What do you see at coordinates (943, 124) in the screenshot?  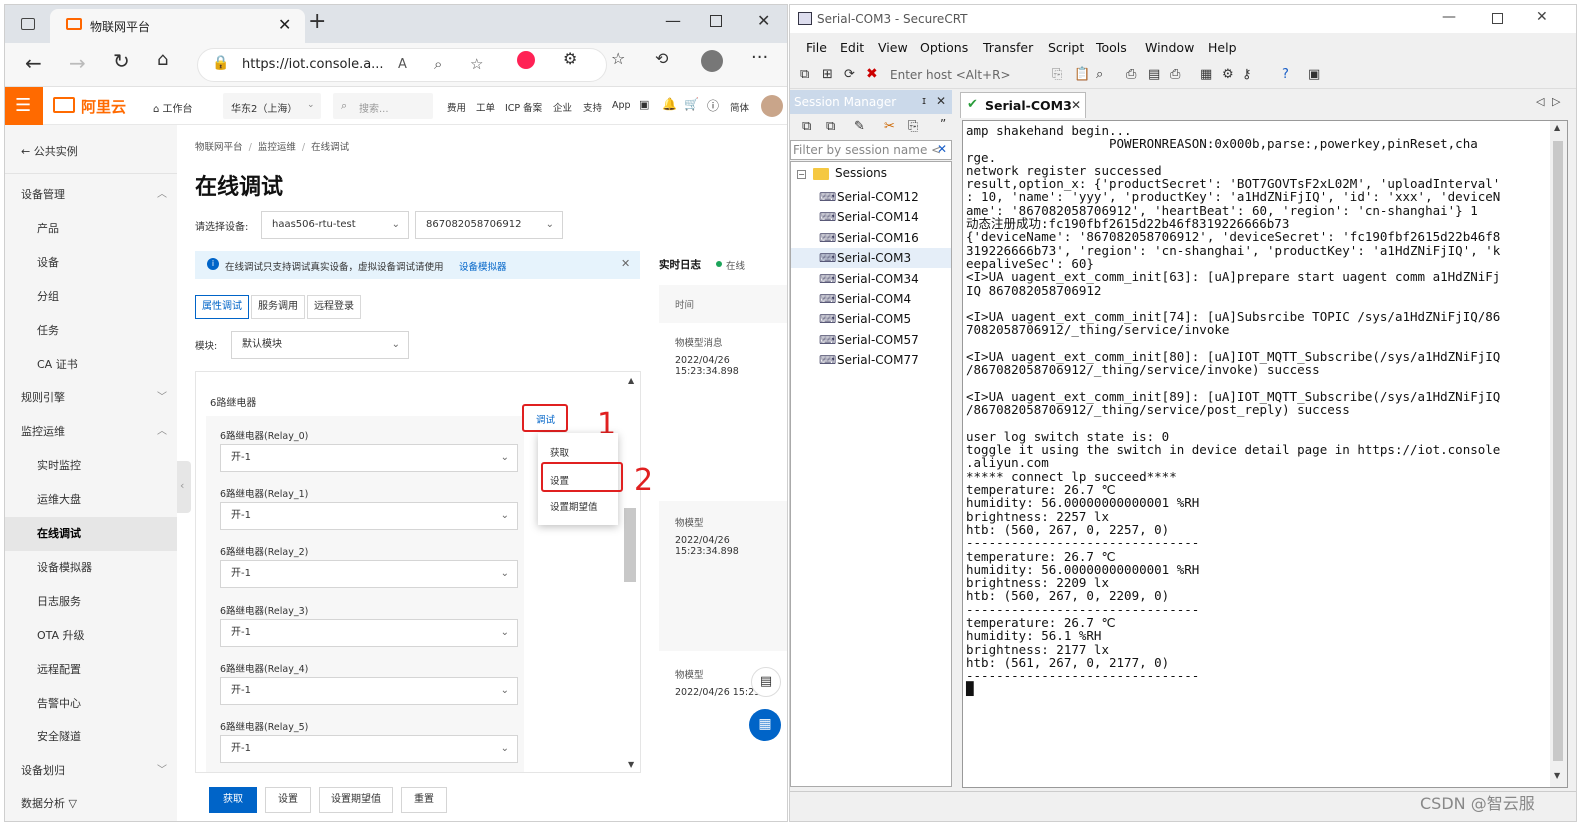 I see `more-tools-icon: ”` at bounding box center [943, 124].